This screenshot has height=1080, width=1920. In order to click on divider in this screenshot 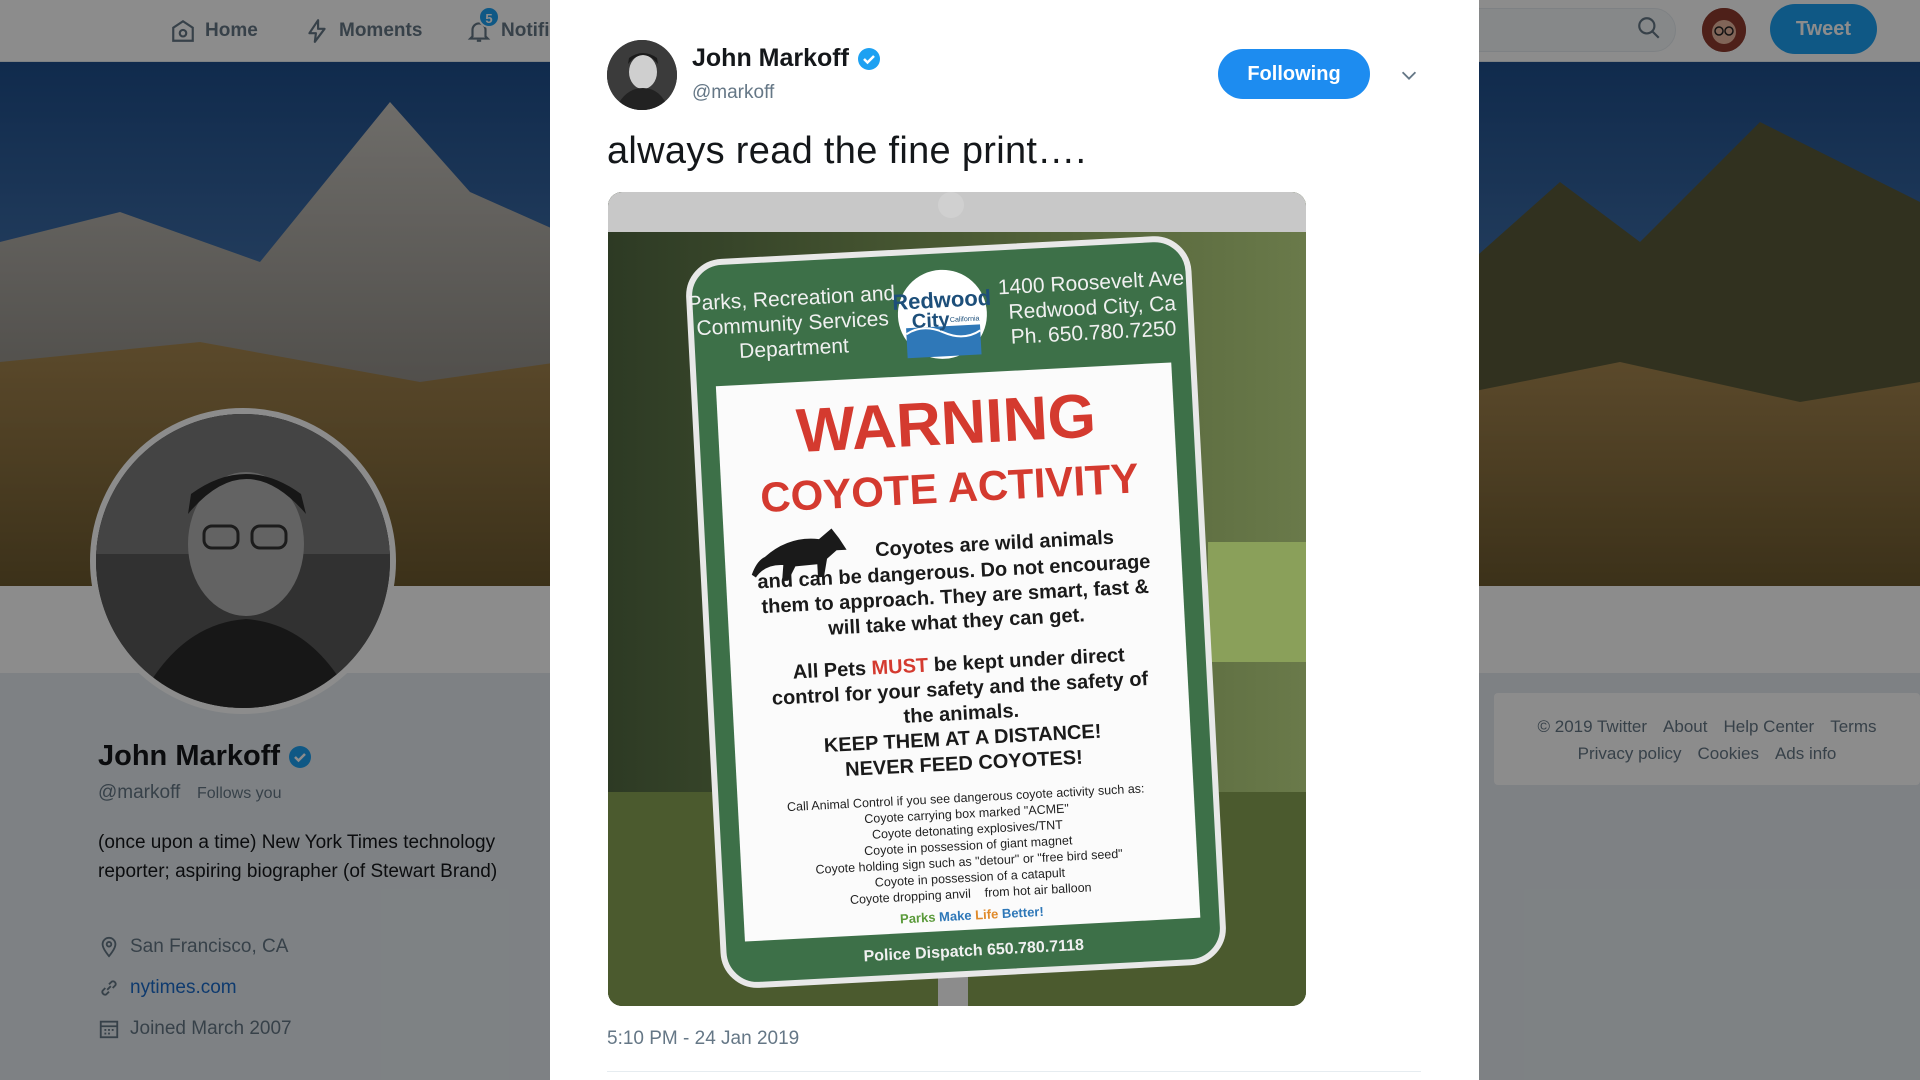, I will do `click(1014, 1071)`.